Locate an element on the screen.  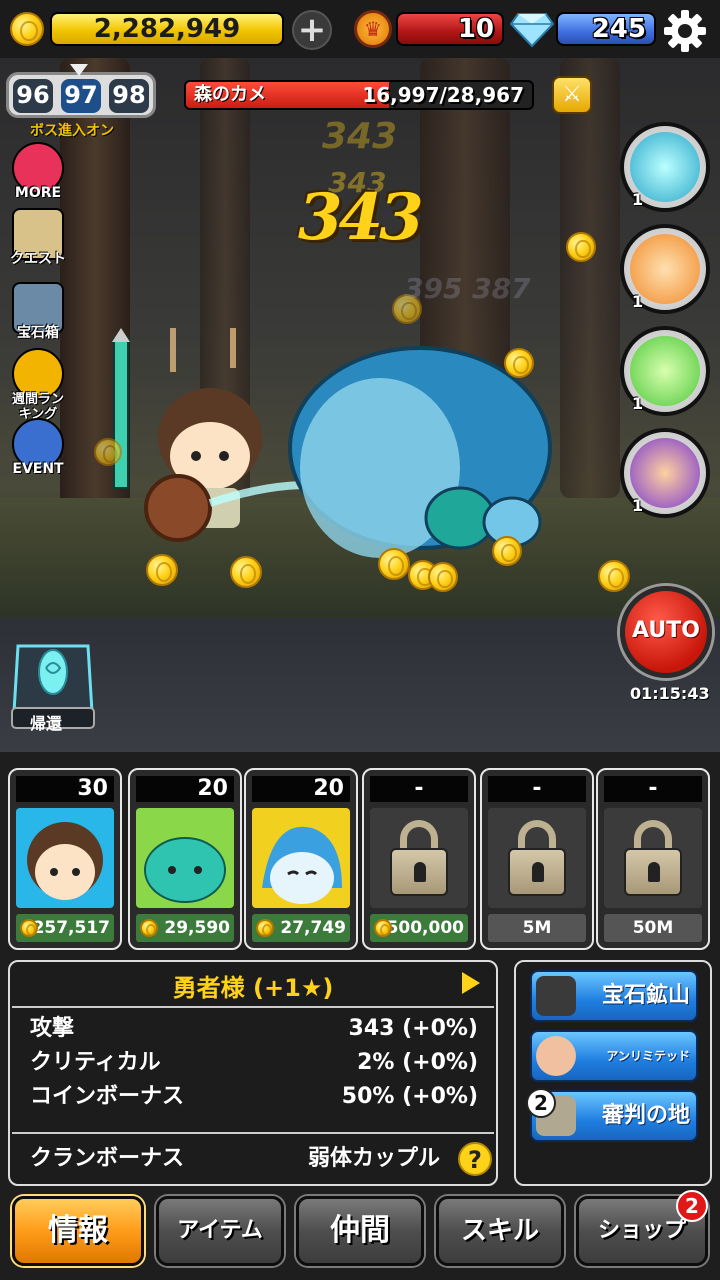
mode-label: 宝石鉱山 is located at coordinates (645, 995).